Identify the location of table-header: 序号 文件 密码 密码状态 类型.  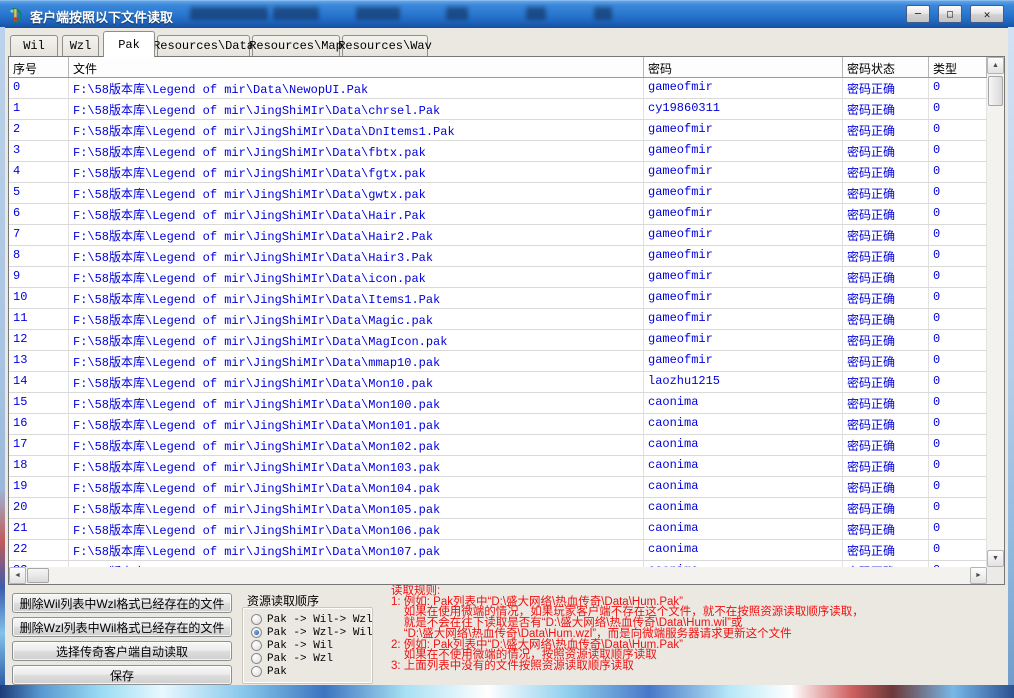
(498, 67).